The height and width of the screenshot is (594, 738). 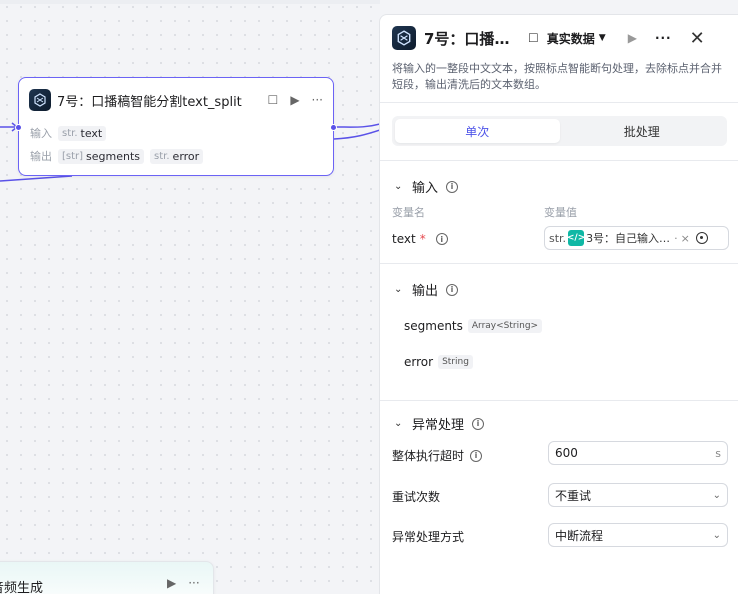 I want to click on param-name: segments, so click(x=113, y=156).